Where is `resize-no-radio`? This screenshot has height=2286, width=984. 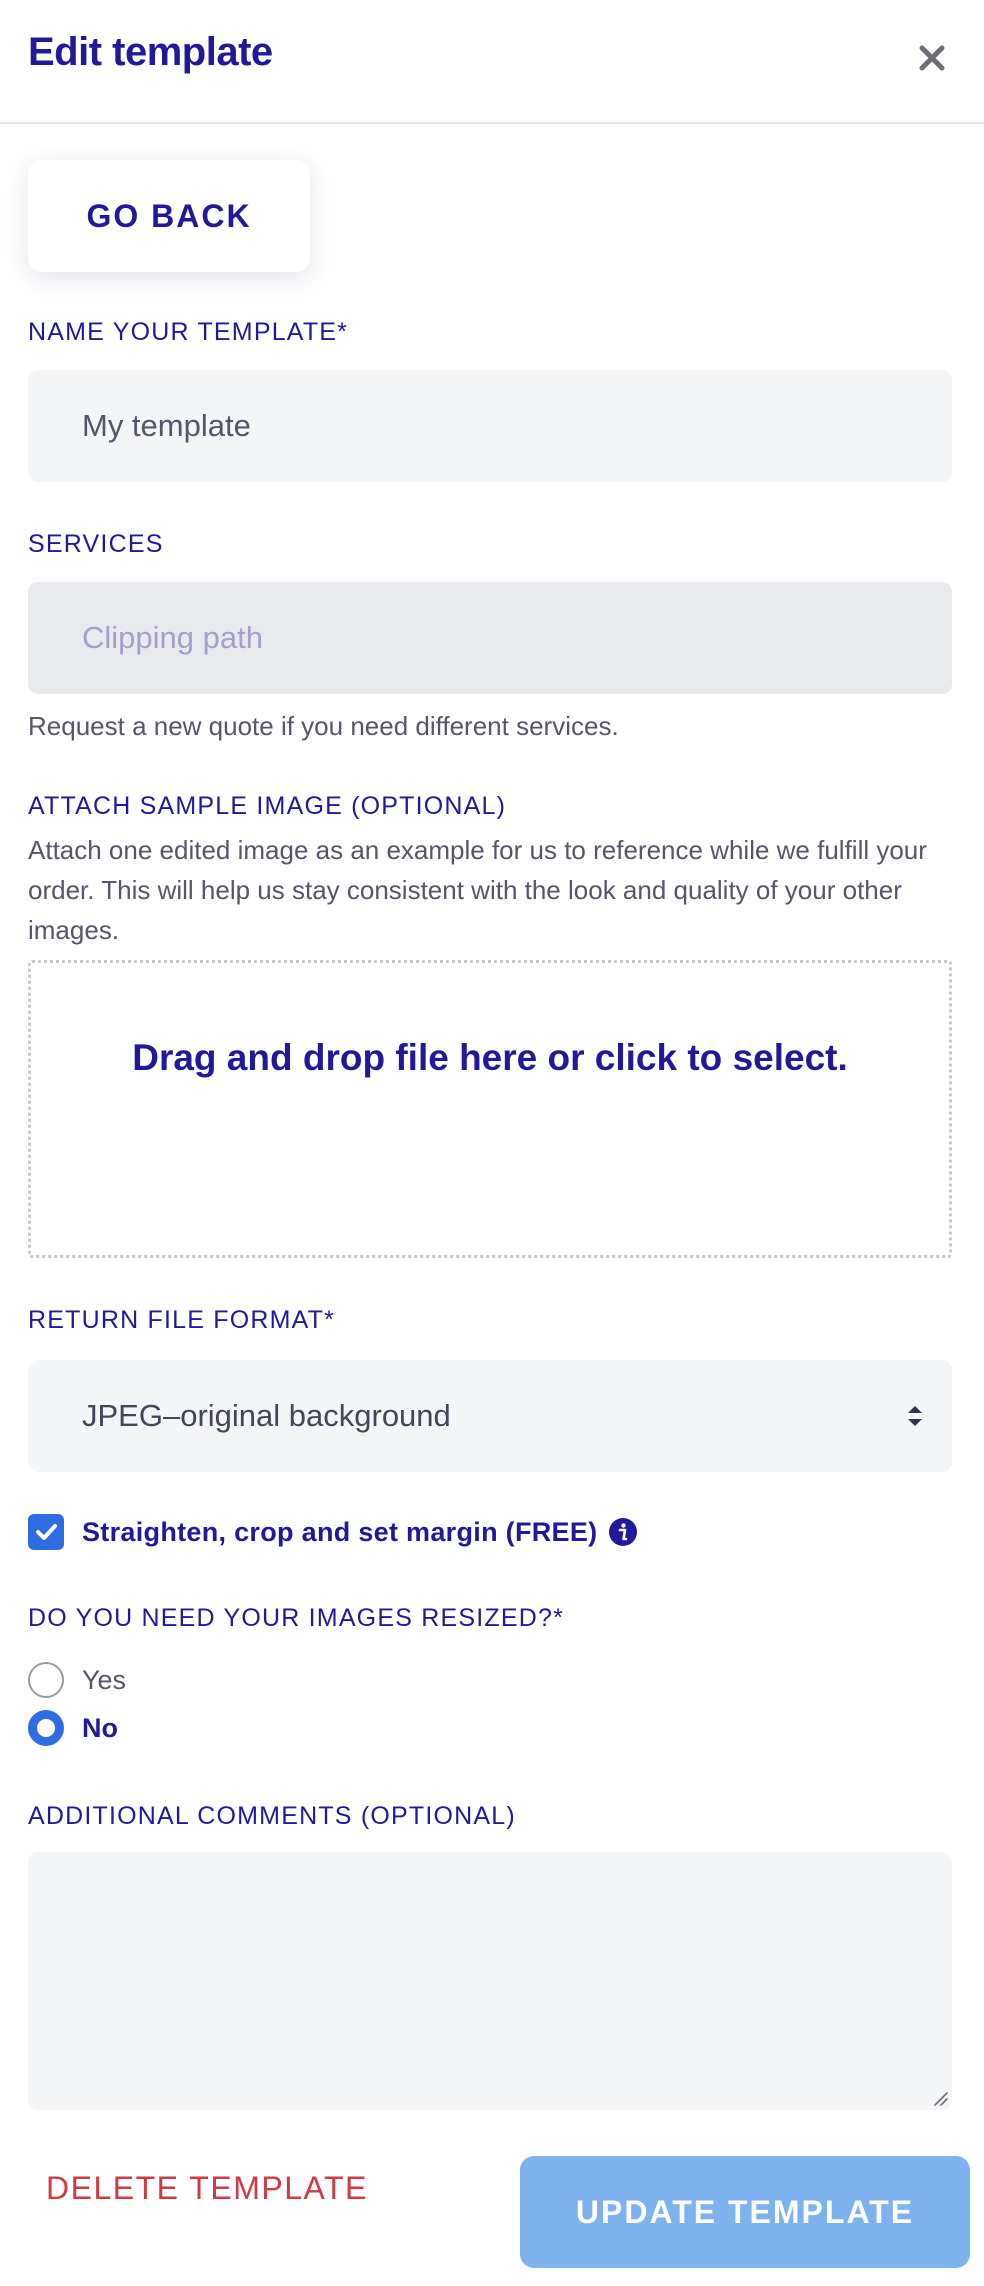
resize-no-radio is located at coordinates (46, 1728).